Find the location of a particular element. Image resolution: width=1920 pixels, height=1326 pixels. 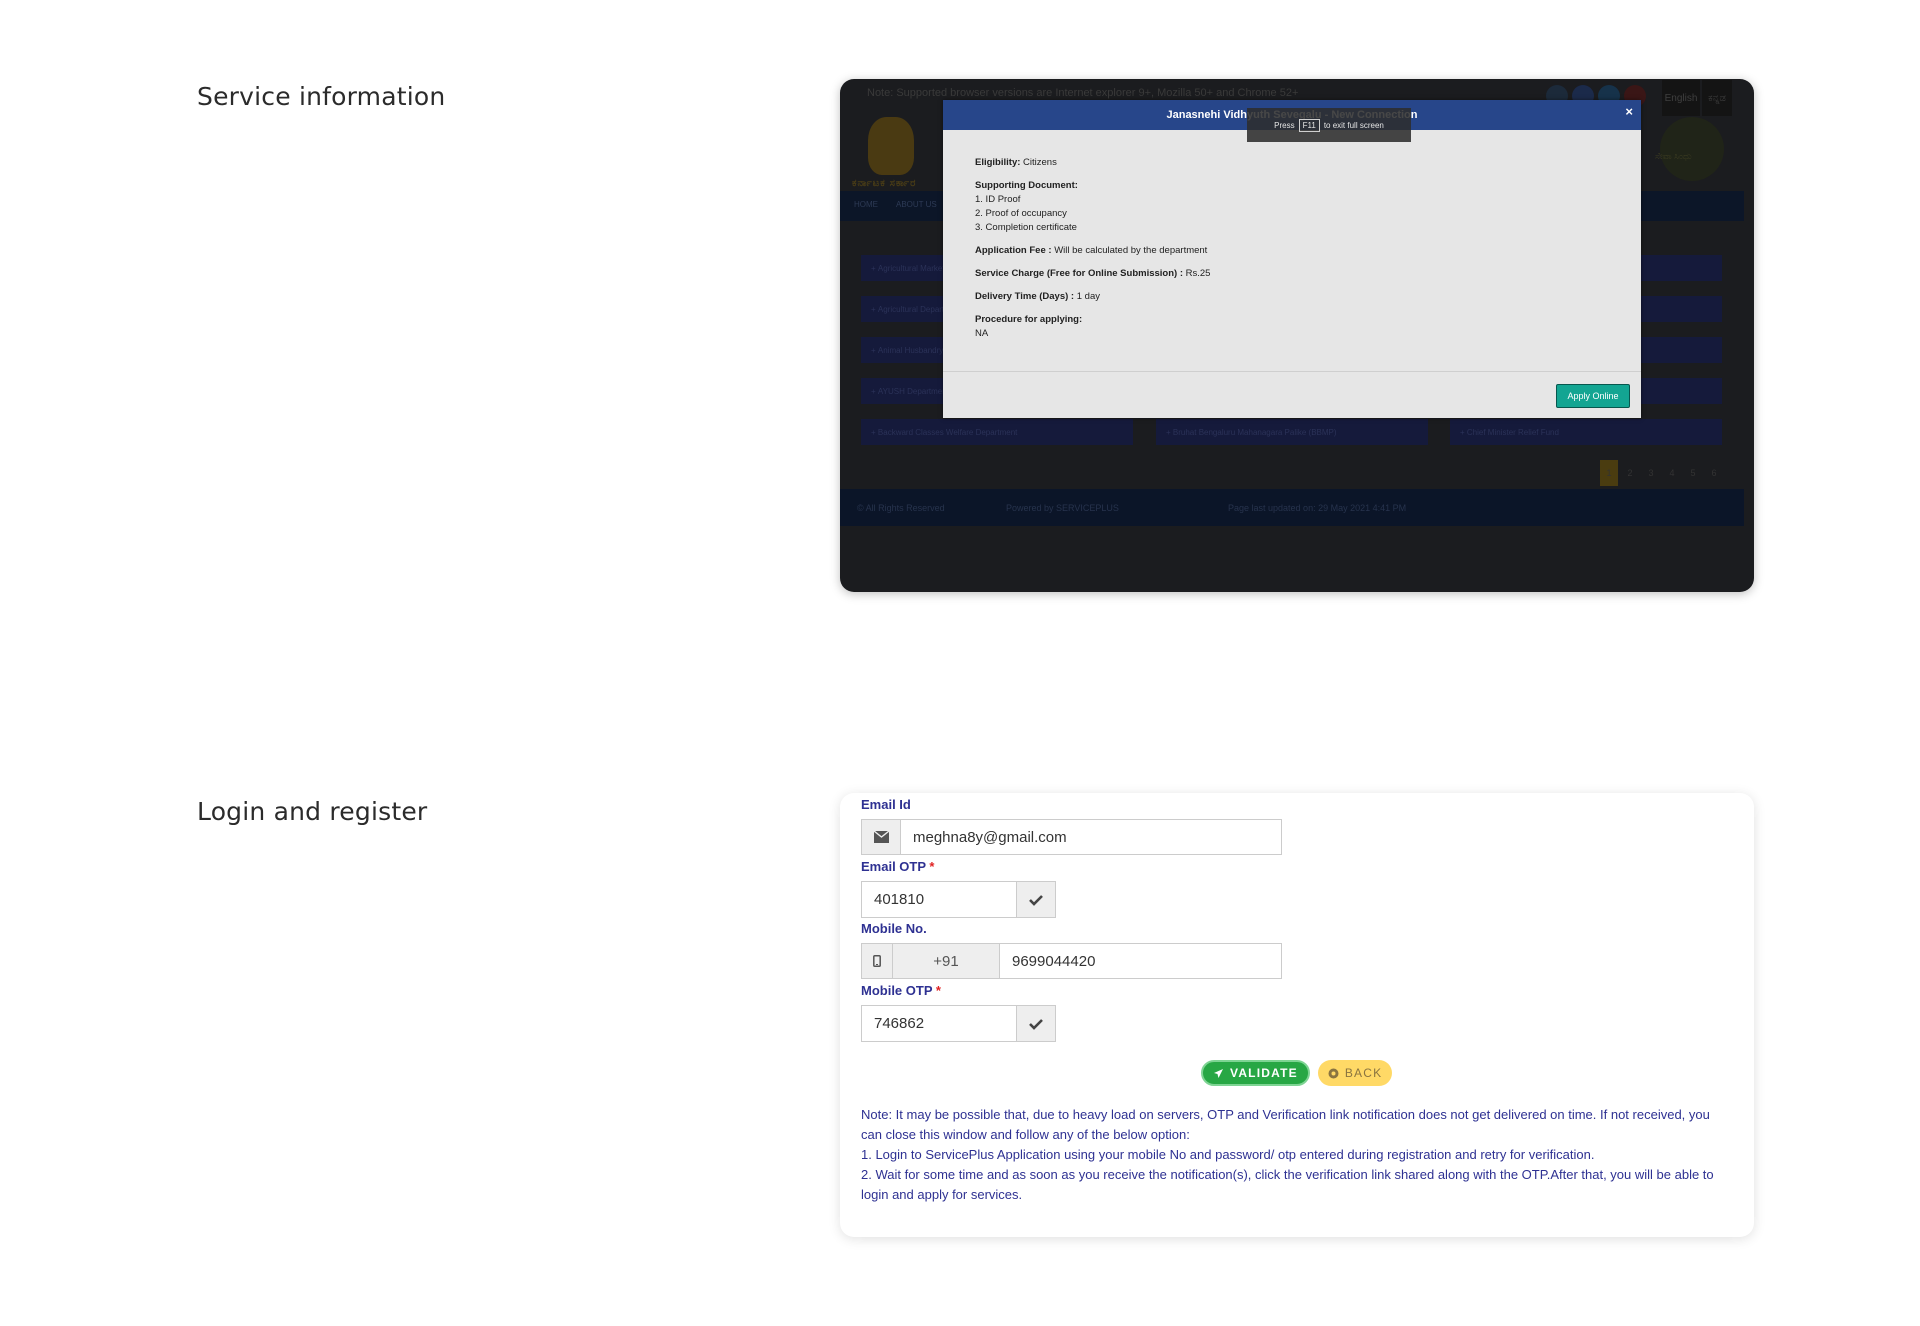

seva-sindhu-logo is located at coordinates (1692, 149).